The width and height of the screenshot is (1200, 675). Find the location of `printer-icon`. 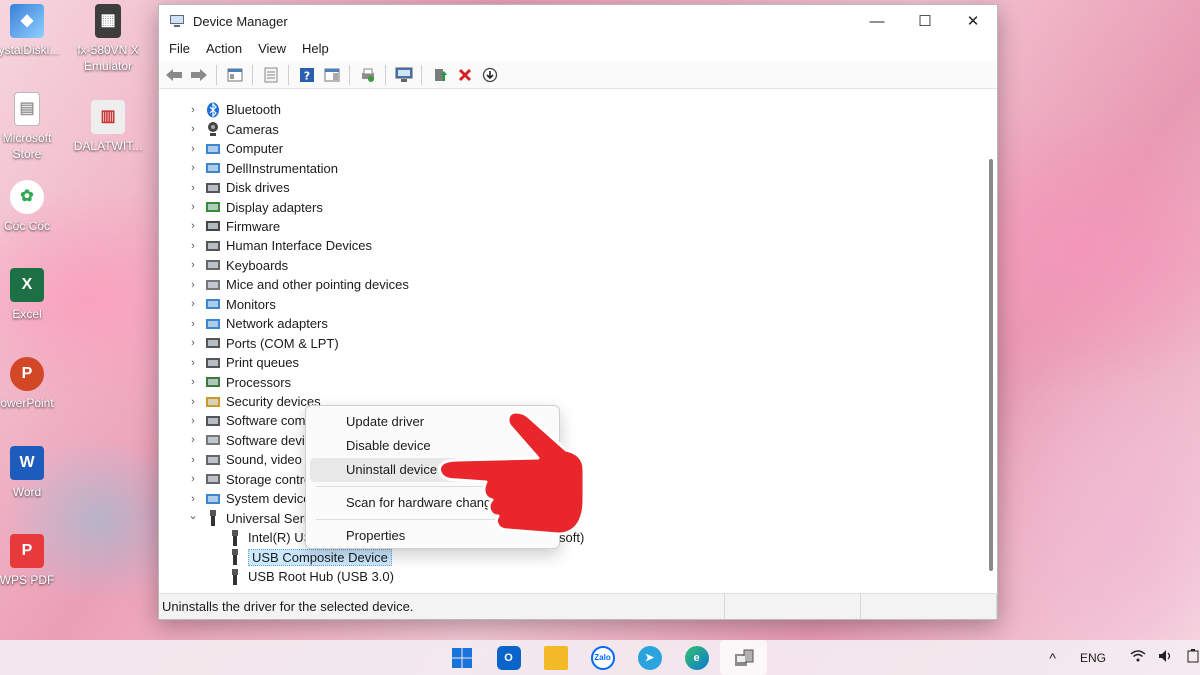

printer-icon is located at coordinates (213, 363).